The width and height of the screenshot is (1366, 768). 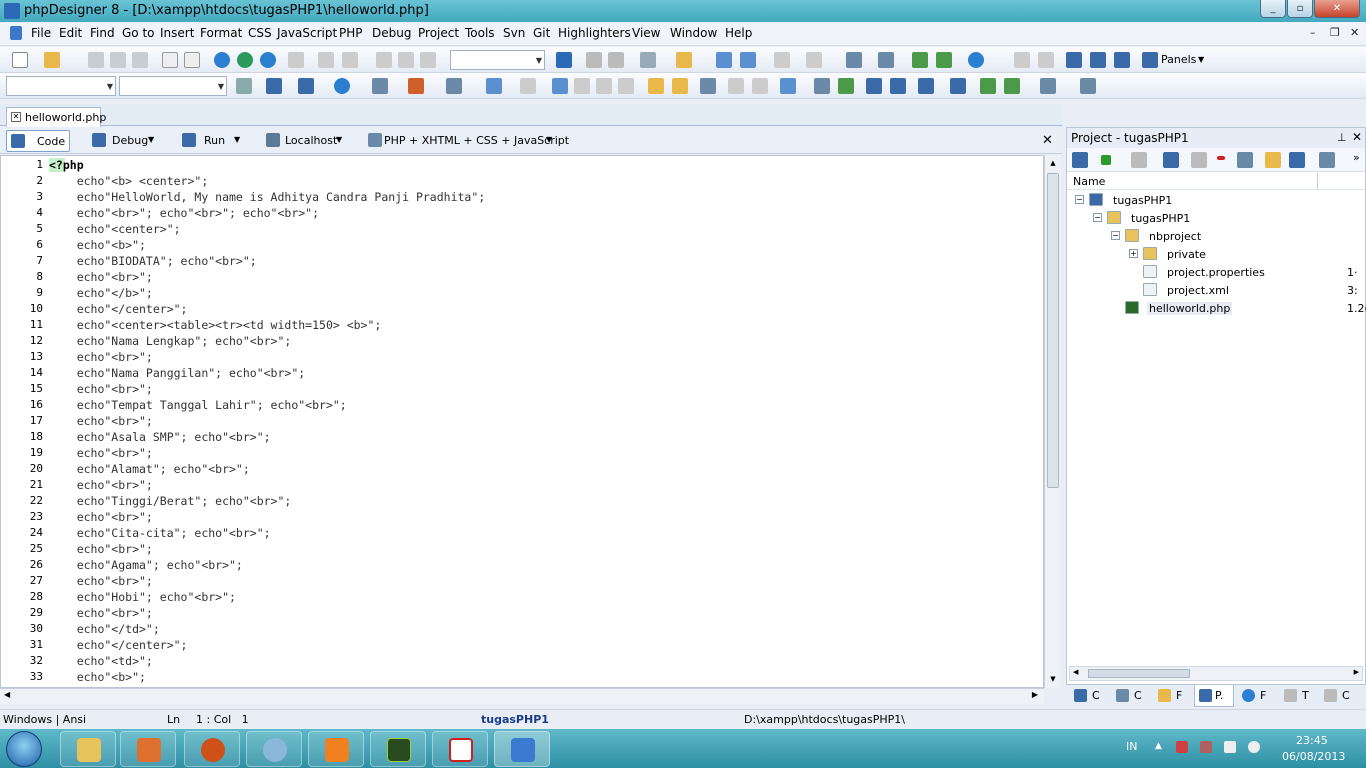 I want to click on scroll-down-icon: ▼, so click(x=1053, y=679).